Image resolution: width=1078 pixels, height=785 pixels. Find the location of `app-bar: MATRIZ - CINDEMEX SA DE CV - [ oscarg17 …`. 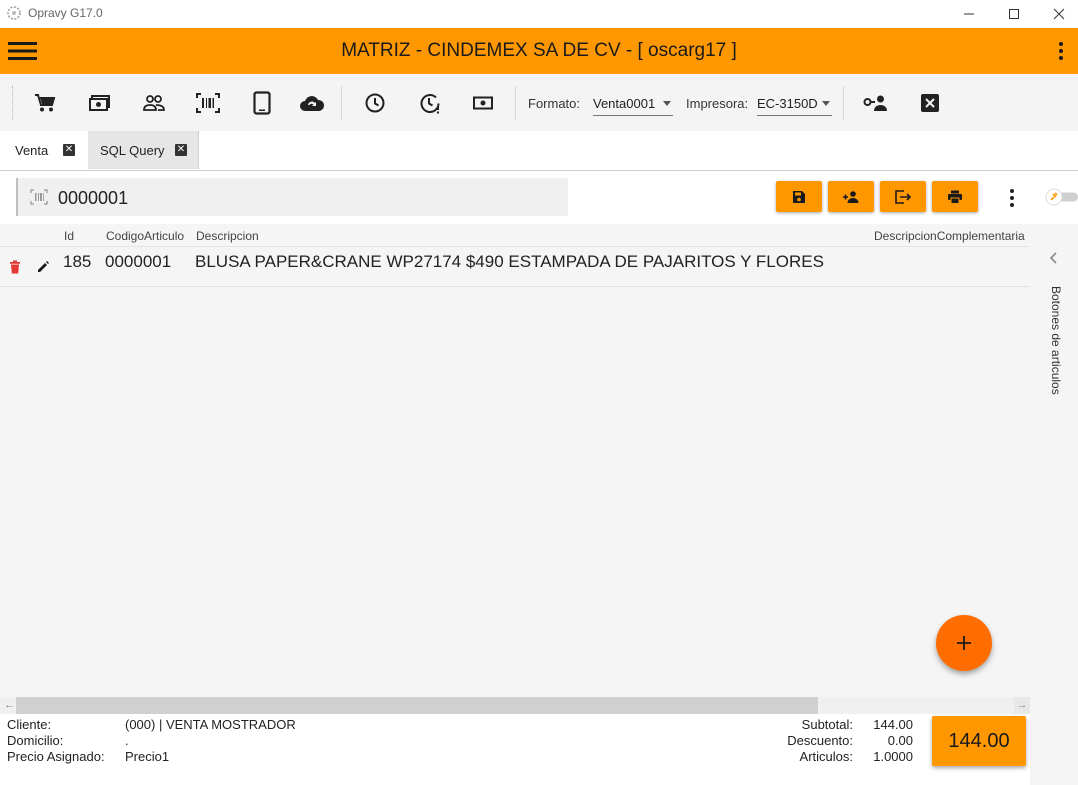

app-bar: MATRIZ - CINDEMEX SA DE CV - [ oscarg17 … is located at coordinates (539, 51).